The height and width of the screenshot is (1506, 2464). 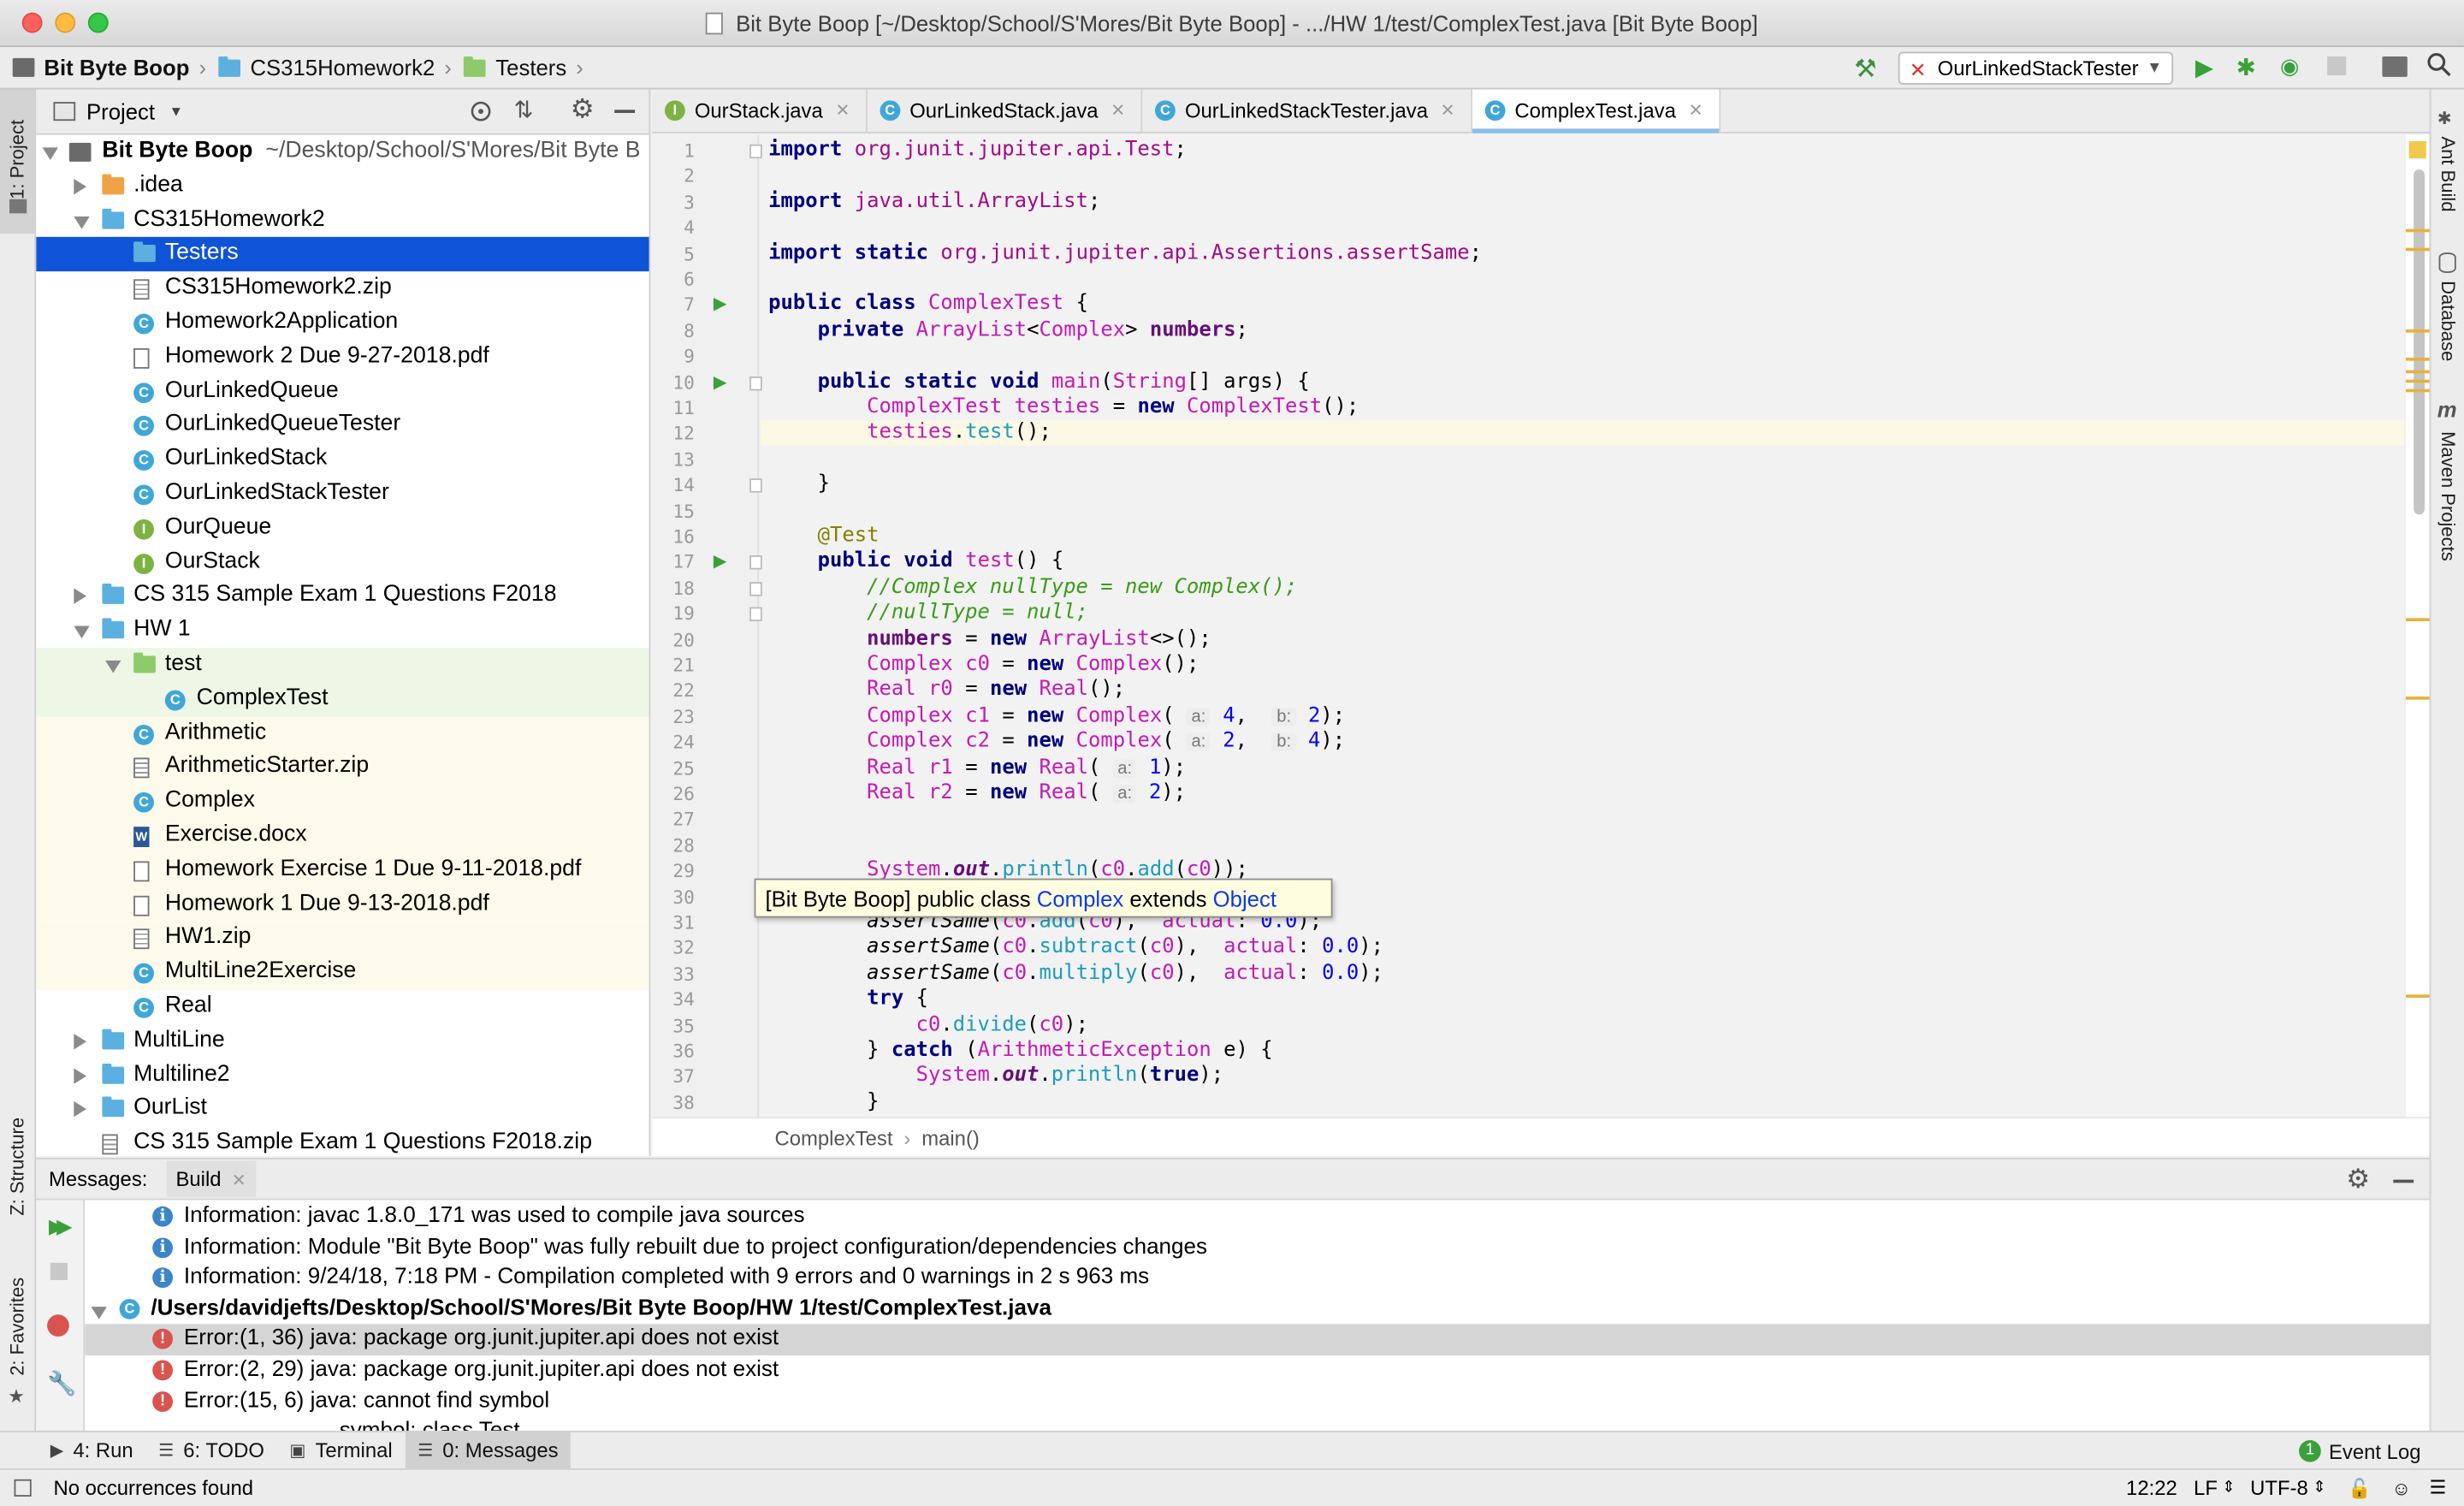 What do you see at coordinates (517, 67) in the screenshot?
I see `breadcrumb-folder: Testers ›` at bounding box center [517, 67].